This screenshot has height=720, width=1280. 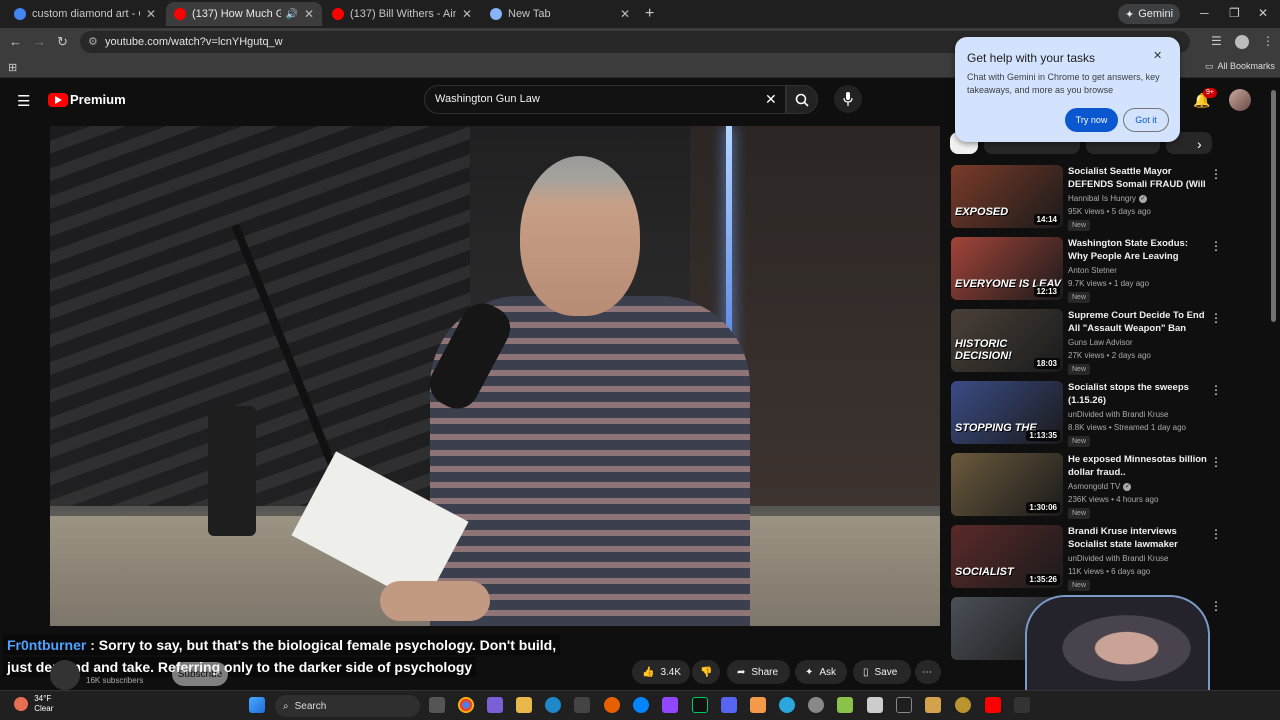 I want to click on tab-youtube-active: (137) How Much Governme 🔊 ✕, so click(x=244, y=14).